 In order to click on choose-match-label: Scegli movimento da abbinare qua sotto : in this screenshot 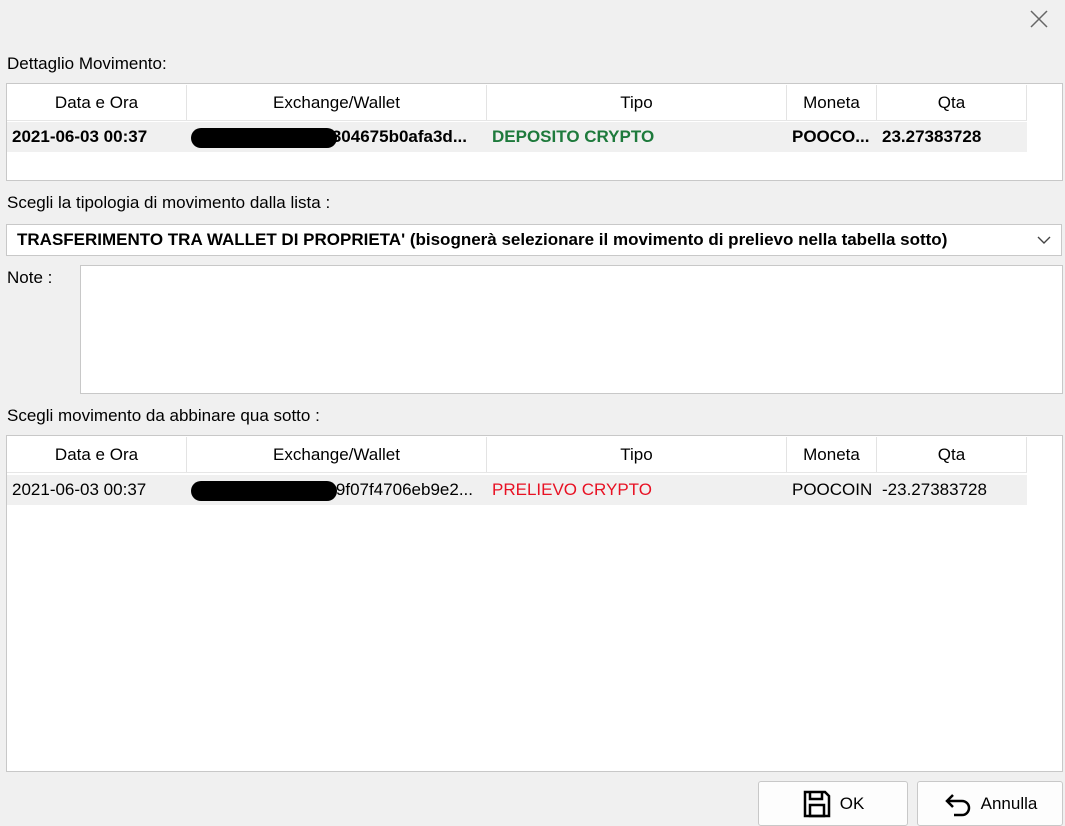, I will do `click(163, 415)`.